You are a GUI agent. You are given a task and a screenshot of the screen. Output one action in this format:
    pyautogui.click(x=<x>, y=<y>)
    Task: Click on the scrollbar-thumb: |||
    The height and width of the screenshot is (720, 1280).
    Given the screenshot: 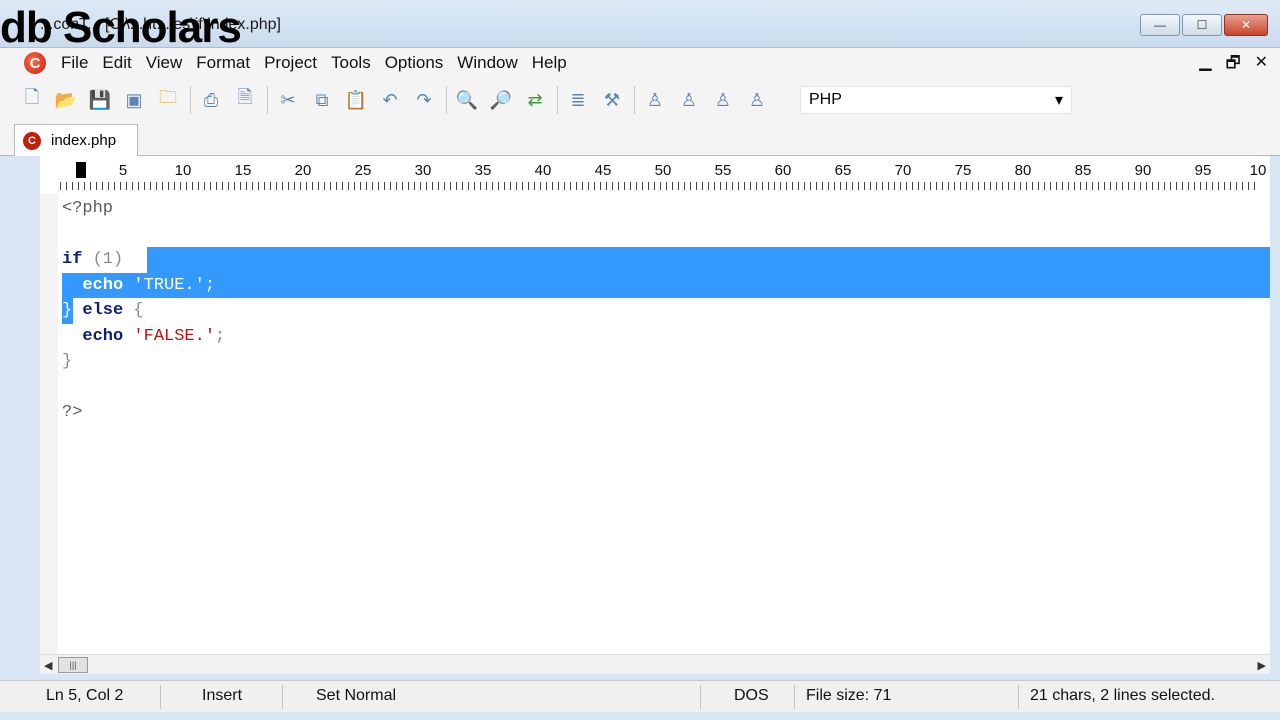 What is the action you would take?
    pyautogui.click(x=73, y=665)
    